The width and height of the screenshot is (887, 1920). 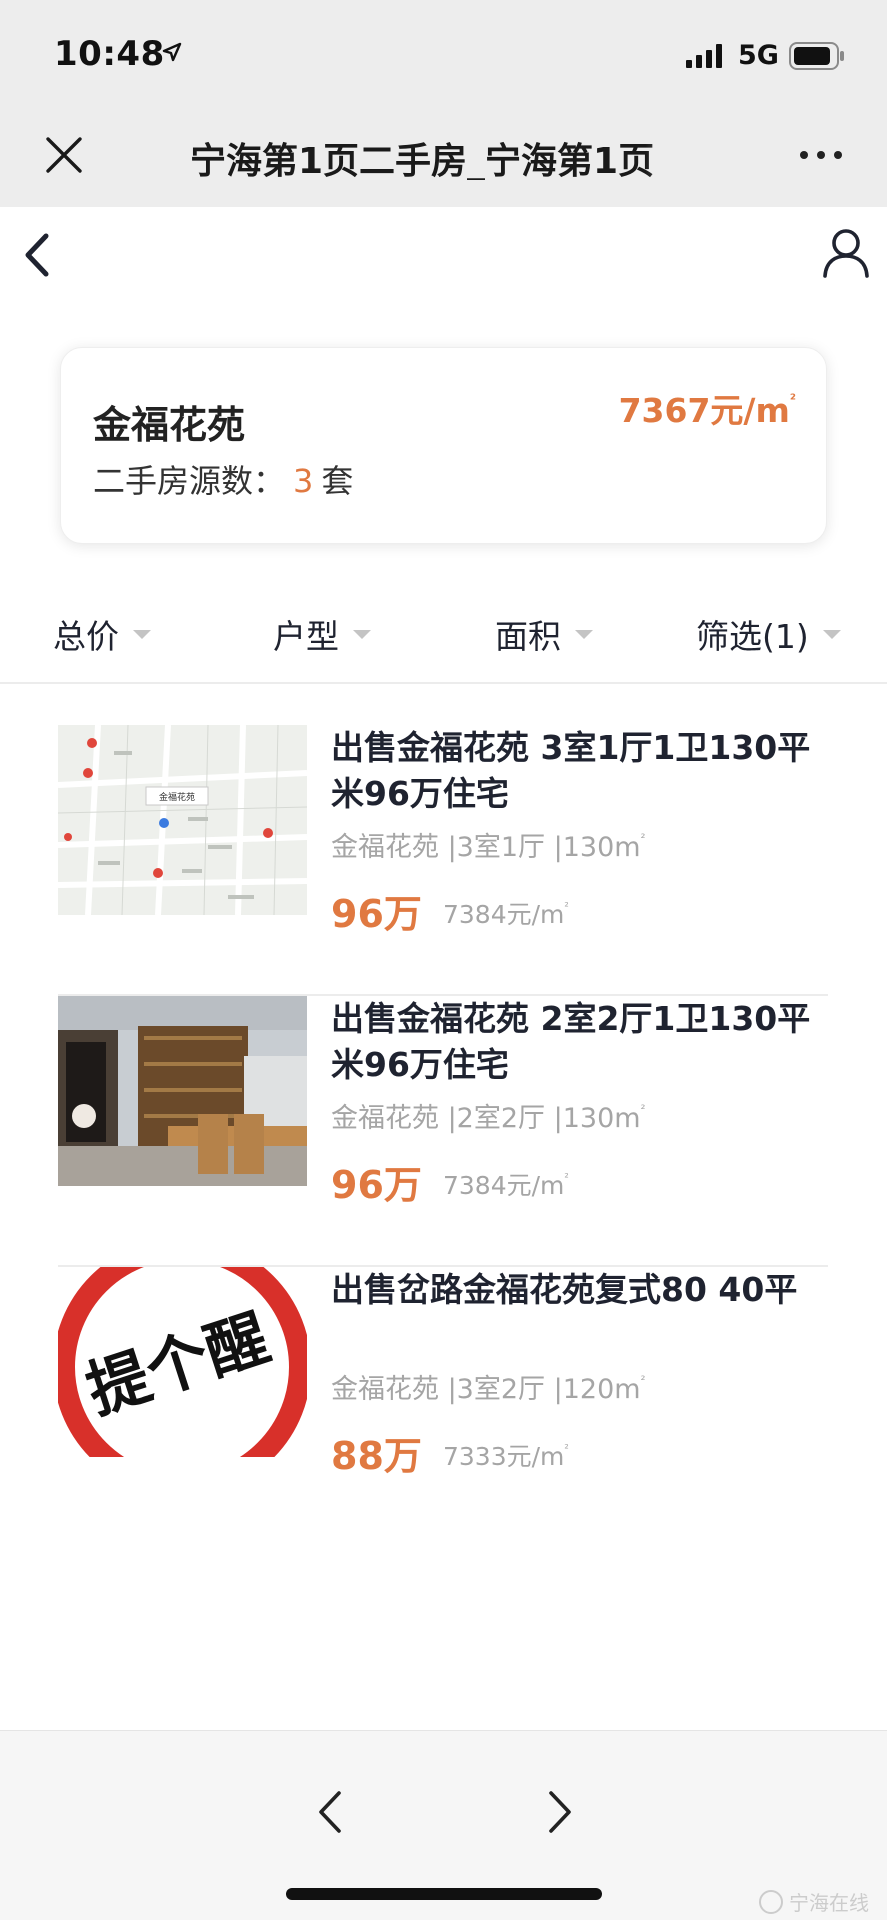 What do you see at coordinates (443, 1825) in the screenshot?
I see `browser-bottom-bar: 宁海在线` at bounding box center [443, 1825].